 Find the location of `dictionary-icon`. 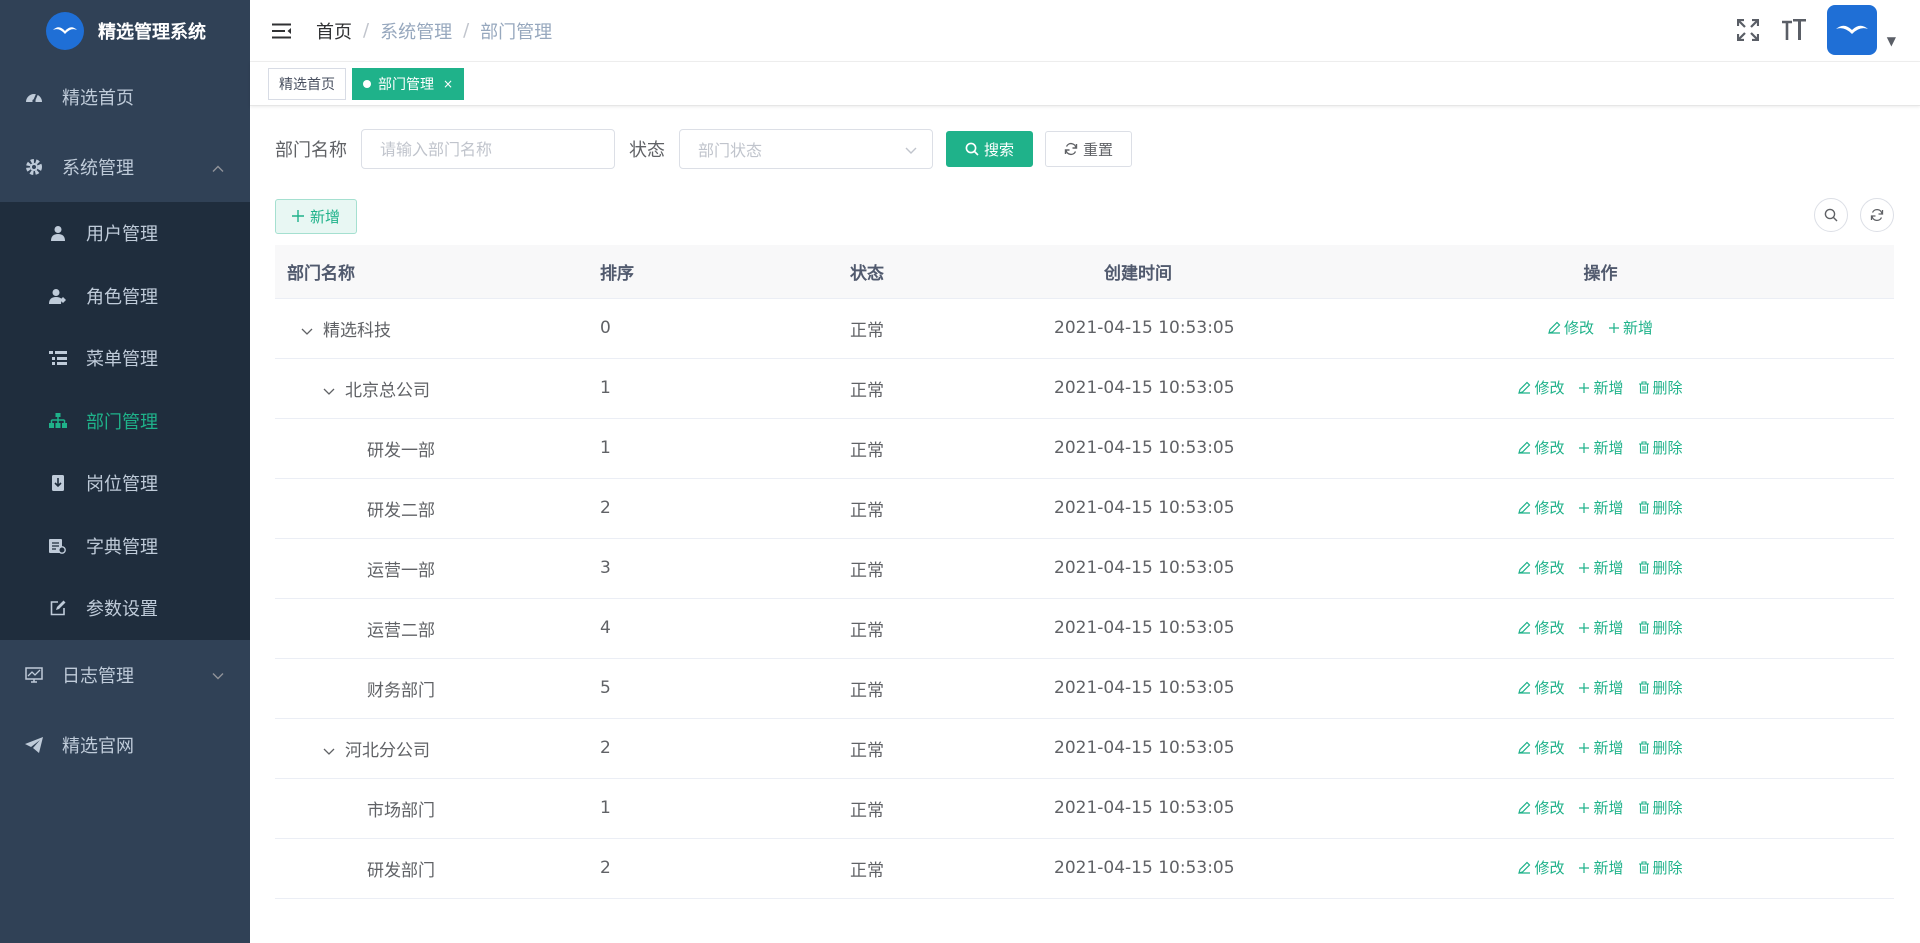

dictionary-icon is located at coordinates (58, 546).